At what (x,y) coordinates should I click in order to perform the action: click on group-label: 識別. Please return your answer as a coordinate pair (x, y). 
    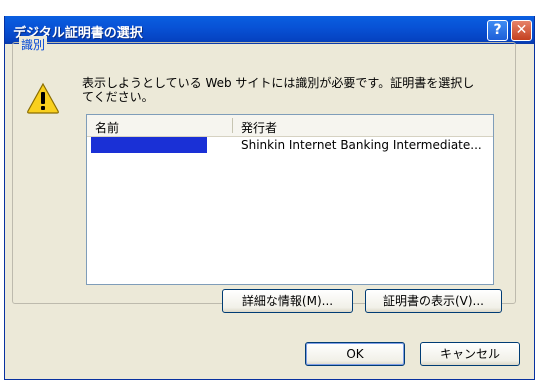
    Looking at the image, I should click on (33, 44).